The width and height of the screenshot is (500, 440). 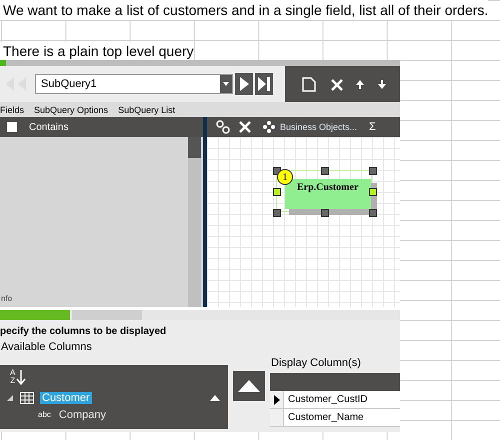 I want to click on row-selector, so click(x=277, y=399).